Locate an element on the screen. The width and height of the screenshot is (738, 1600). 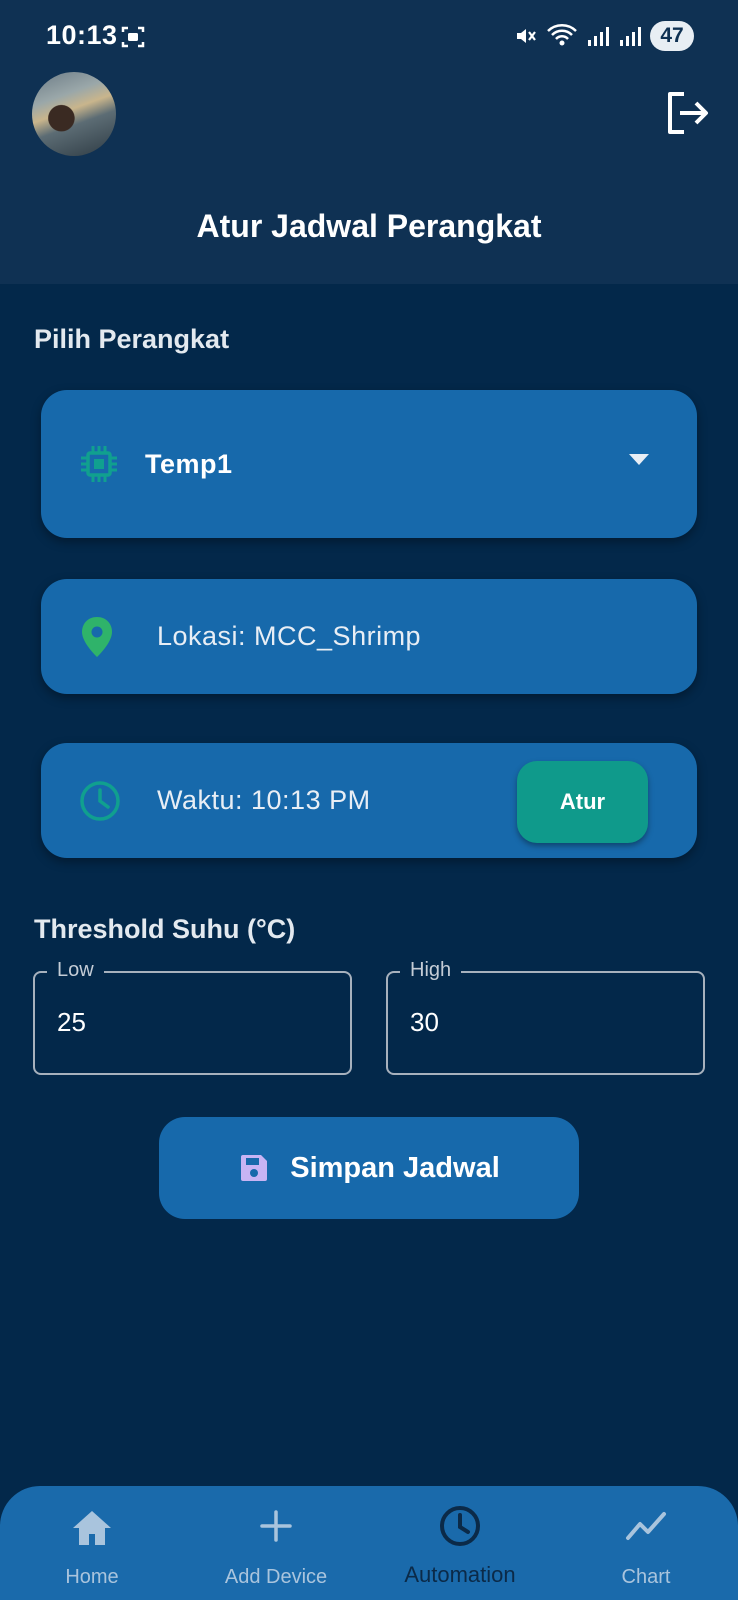
nav-item-home: Home is located at coordinates (92, 1543).